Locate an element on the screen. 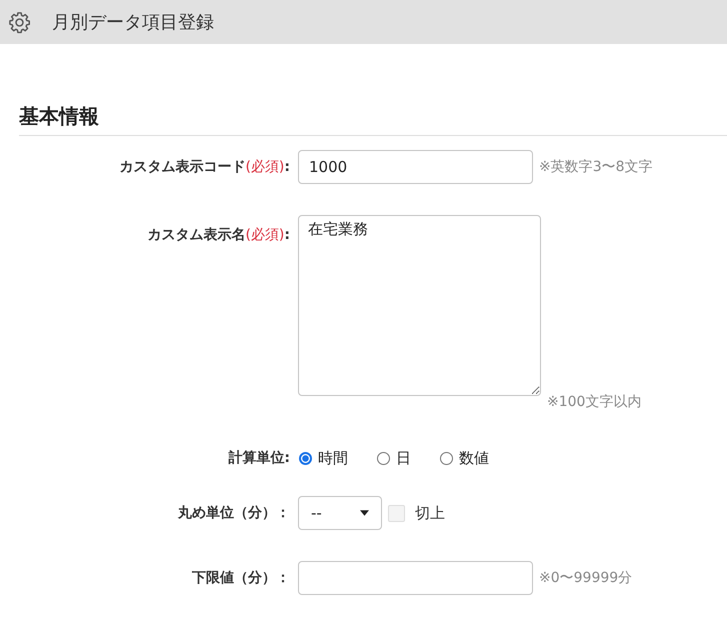  page-title: 月別データ項目登録 is located at coordinates (133, 22).